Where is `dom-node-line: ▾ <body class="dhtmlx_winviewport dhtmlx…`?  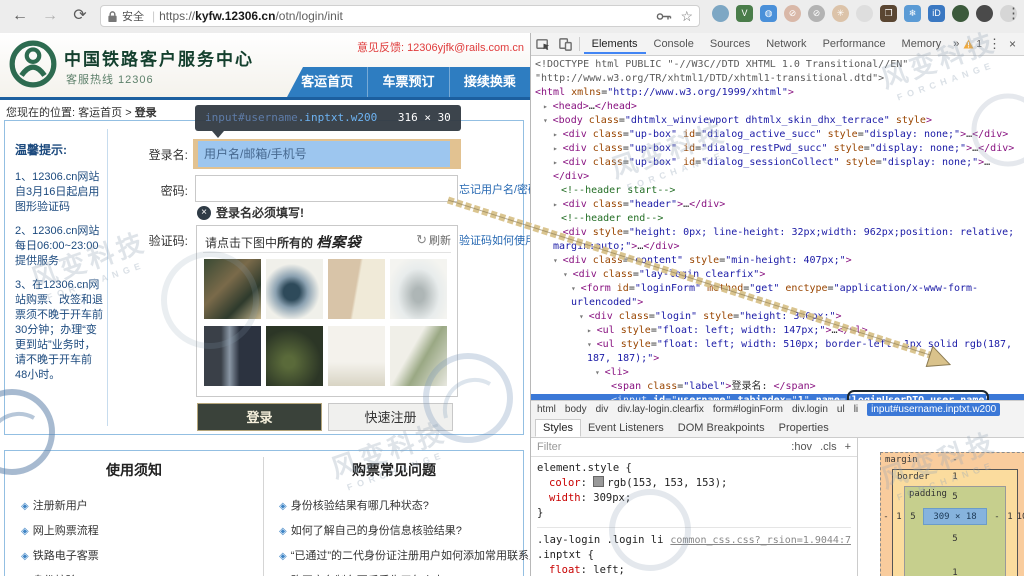 dom-node-line: ▾ <body class="dhtmlx_winviewport dhtmlx… is located at coordinates (777, 121).